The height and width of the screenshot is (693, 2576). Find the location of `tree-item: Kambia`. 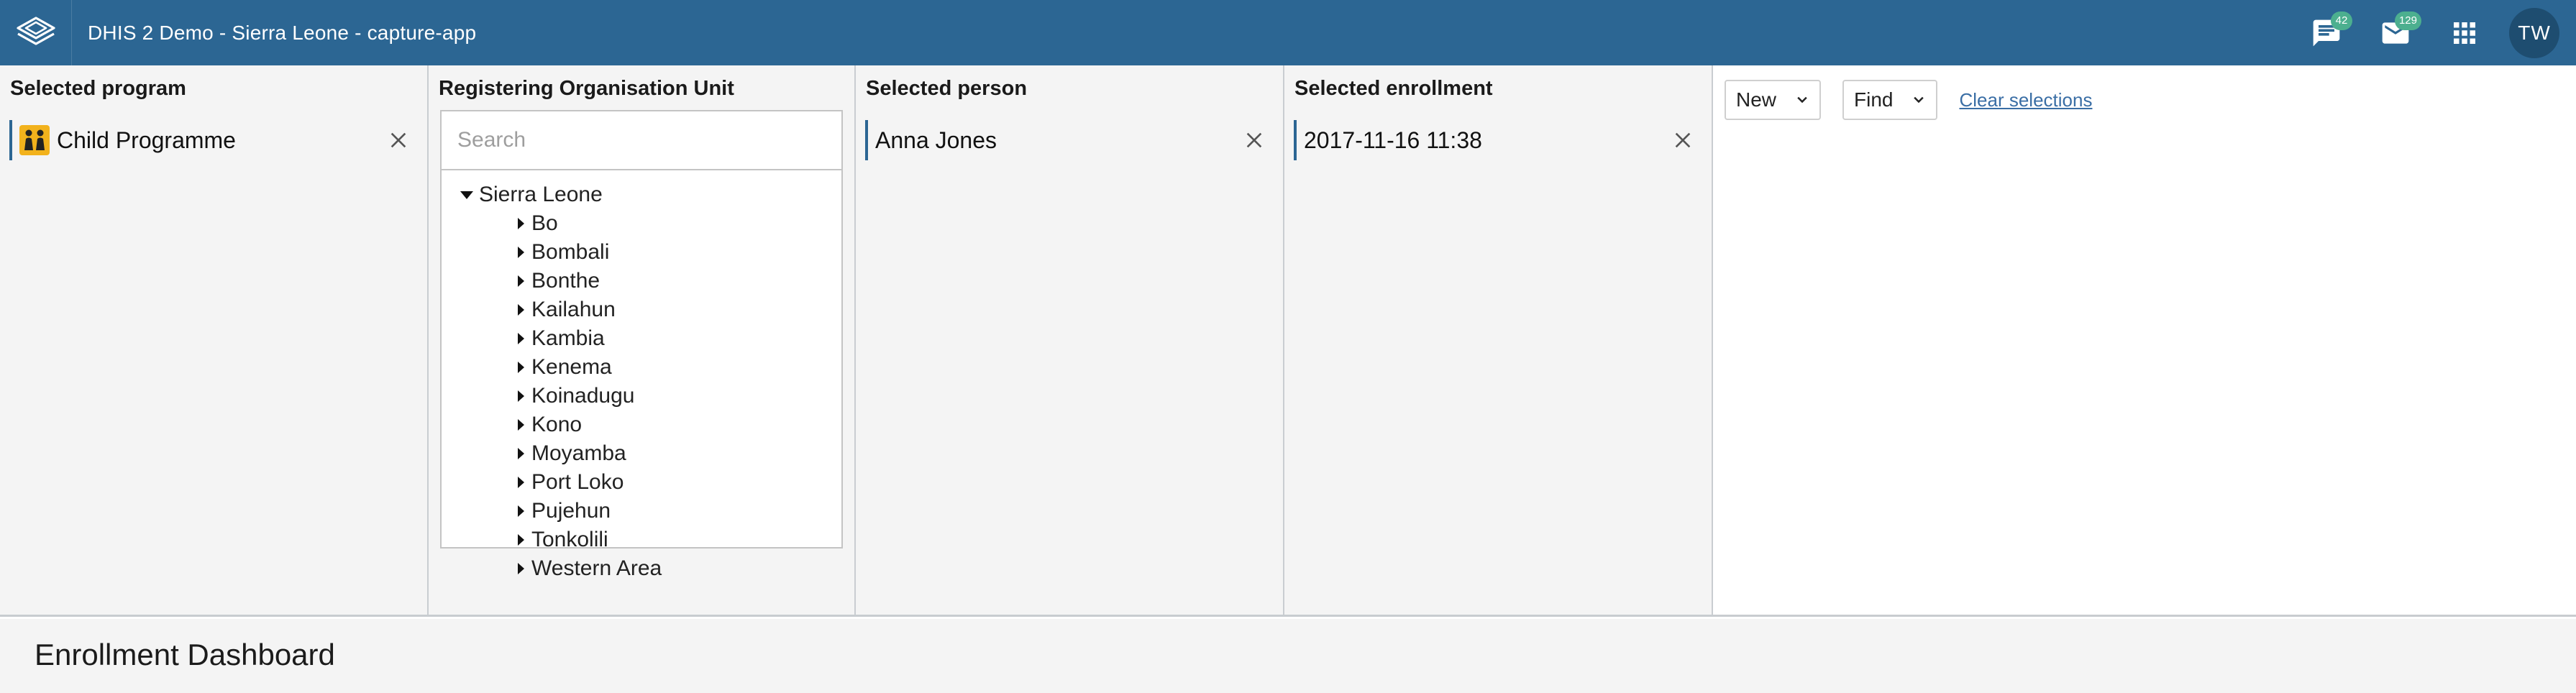

tree-item: Kambia is located at coordinates (552, 338).